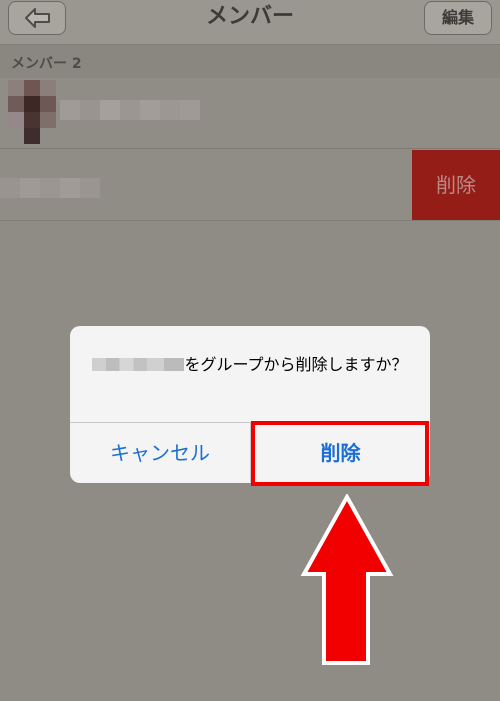 The height and width of the screenshot is (701, 500). I want to click on swipe-delete-button: 削除, so click(456, 185).